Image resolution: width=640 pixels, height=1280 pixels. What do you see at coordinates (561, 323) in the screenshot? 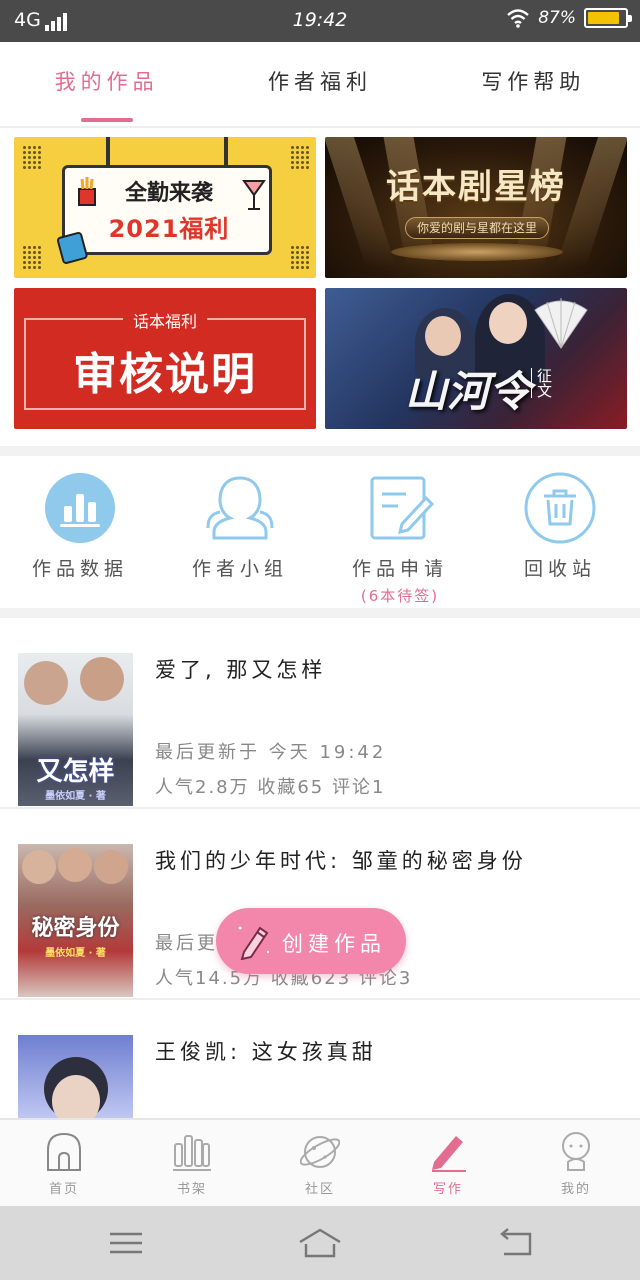
I see `folding-fan-icon` at bounding box center [561, 323].